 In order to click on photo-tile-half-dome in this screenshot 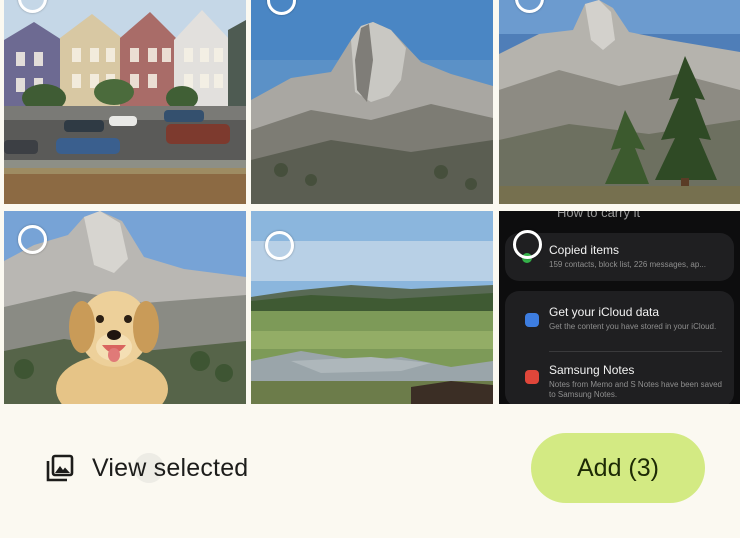, I will do `click(372, 102)`.